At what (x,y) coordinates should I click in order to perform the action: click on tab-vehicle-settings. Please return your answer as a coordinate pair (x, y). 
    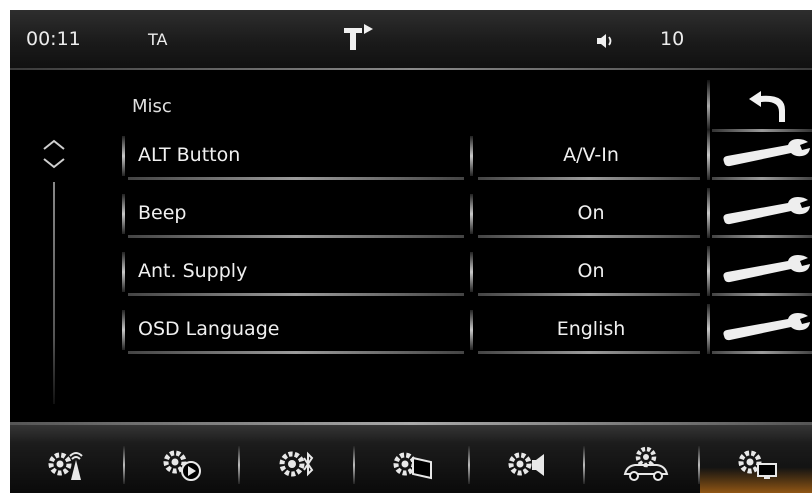
    Looking at the image, I should click on (642, 464).